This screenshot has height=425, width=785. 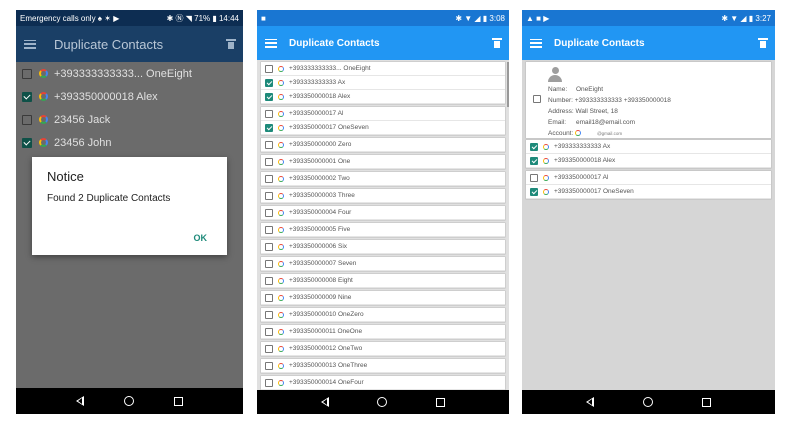 I want to click on contact-group: +393350000001 One, so click(x=383, y=162).